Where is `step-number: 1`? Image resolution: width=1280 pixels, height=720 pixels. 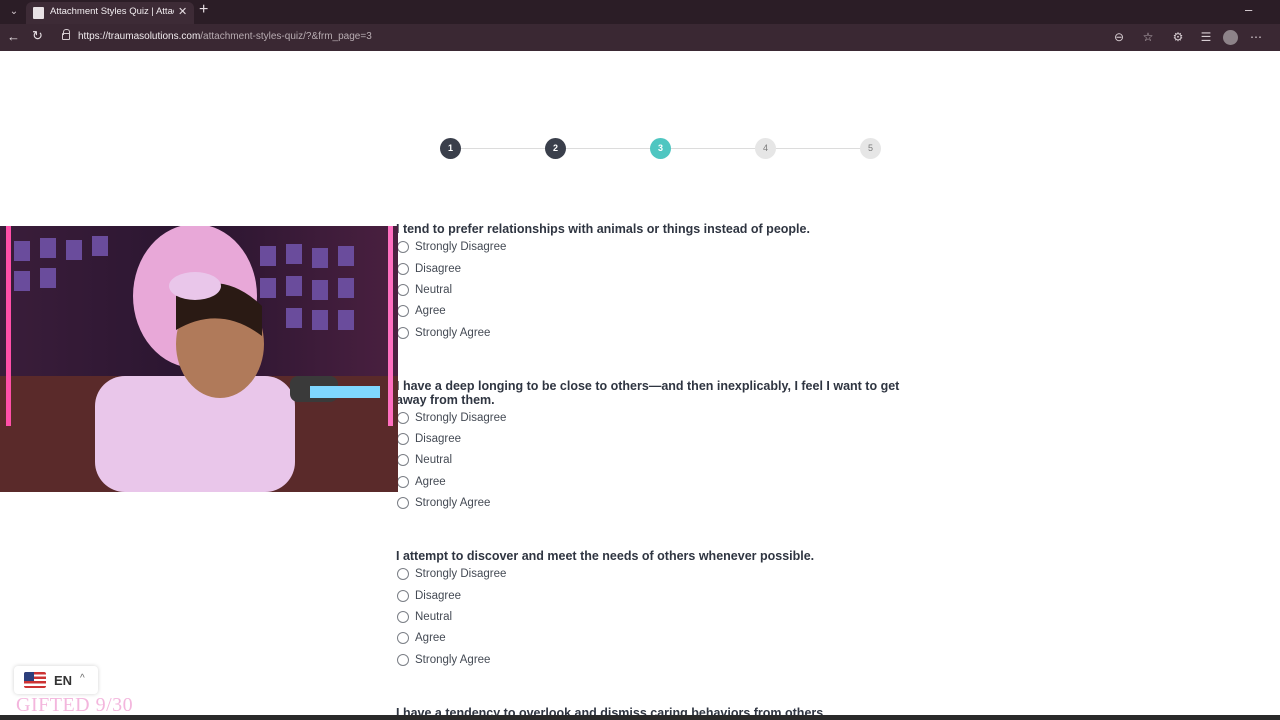 step-number: 1 is located at coordinates (450, 148).